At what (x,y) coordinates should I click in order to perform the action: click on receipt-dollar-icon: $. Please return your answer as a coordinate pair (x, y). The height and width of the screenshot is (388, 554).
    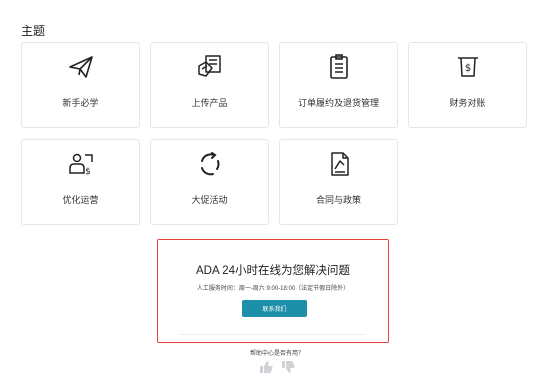
    Looking at the image, I should click on (468, 69).